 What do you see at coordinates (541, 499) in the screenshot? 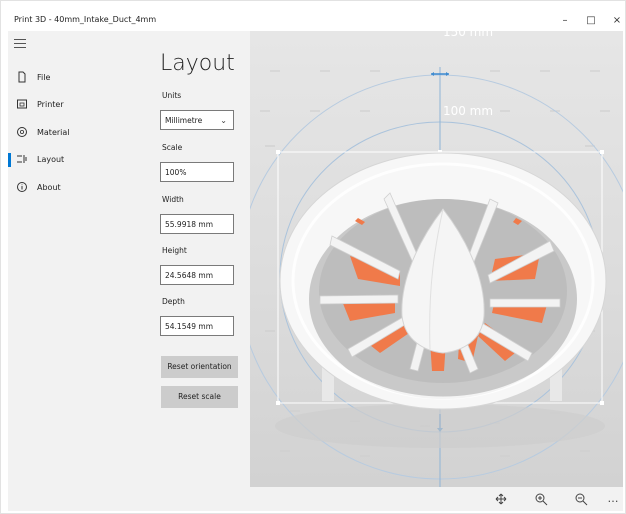
I see `zoom-in-icon` at bounding box center [541, 499].